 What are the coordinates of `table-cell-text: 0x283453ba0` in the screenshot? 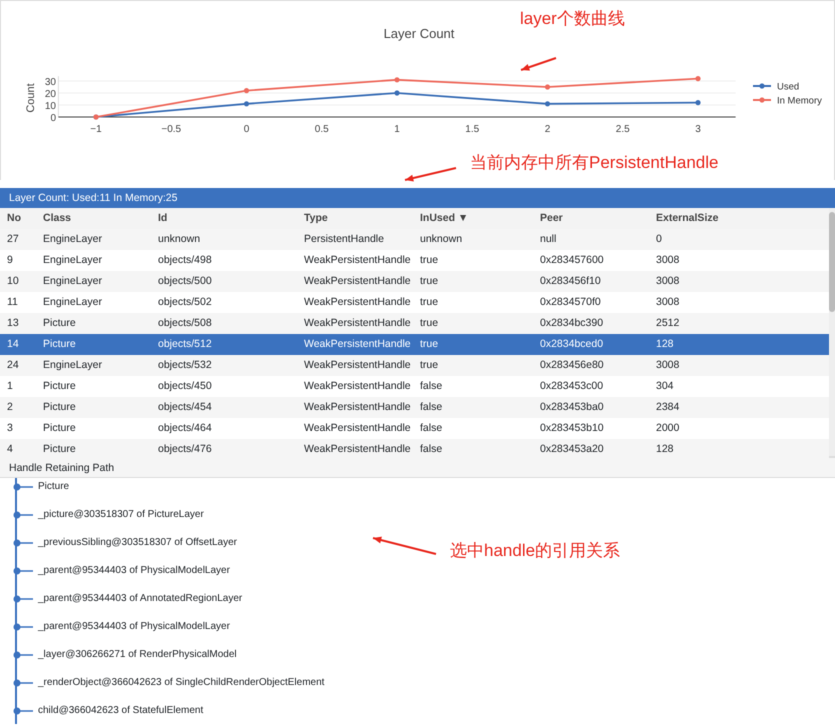 It's located at (572, 407).